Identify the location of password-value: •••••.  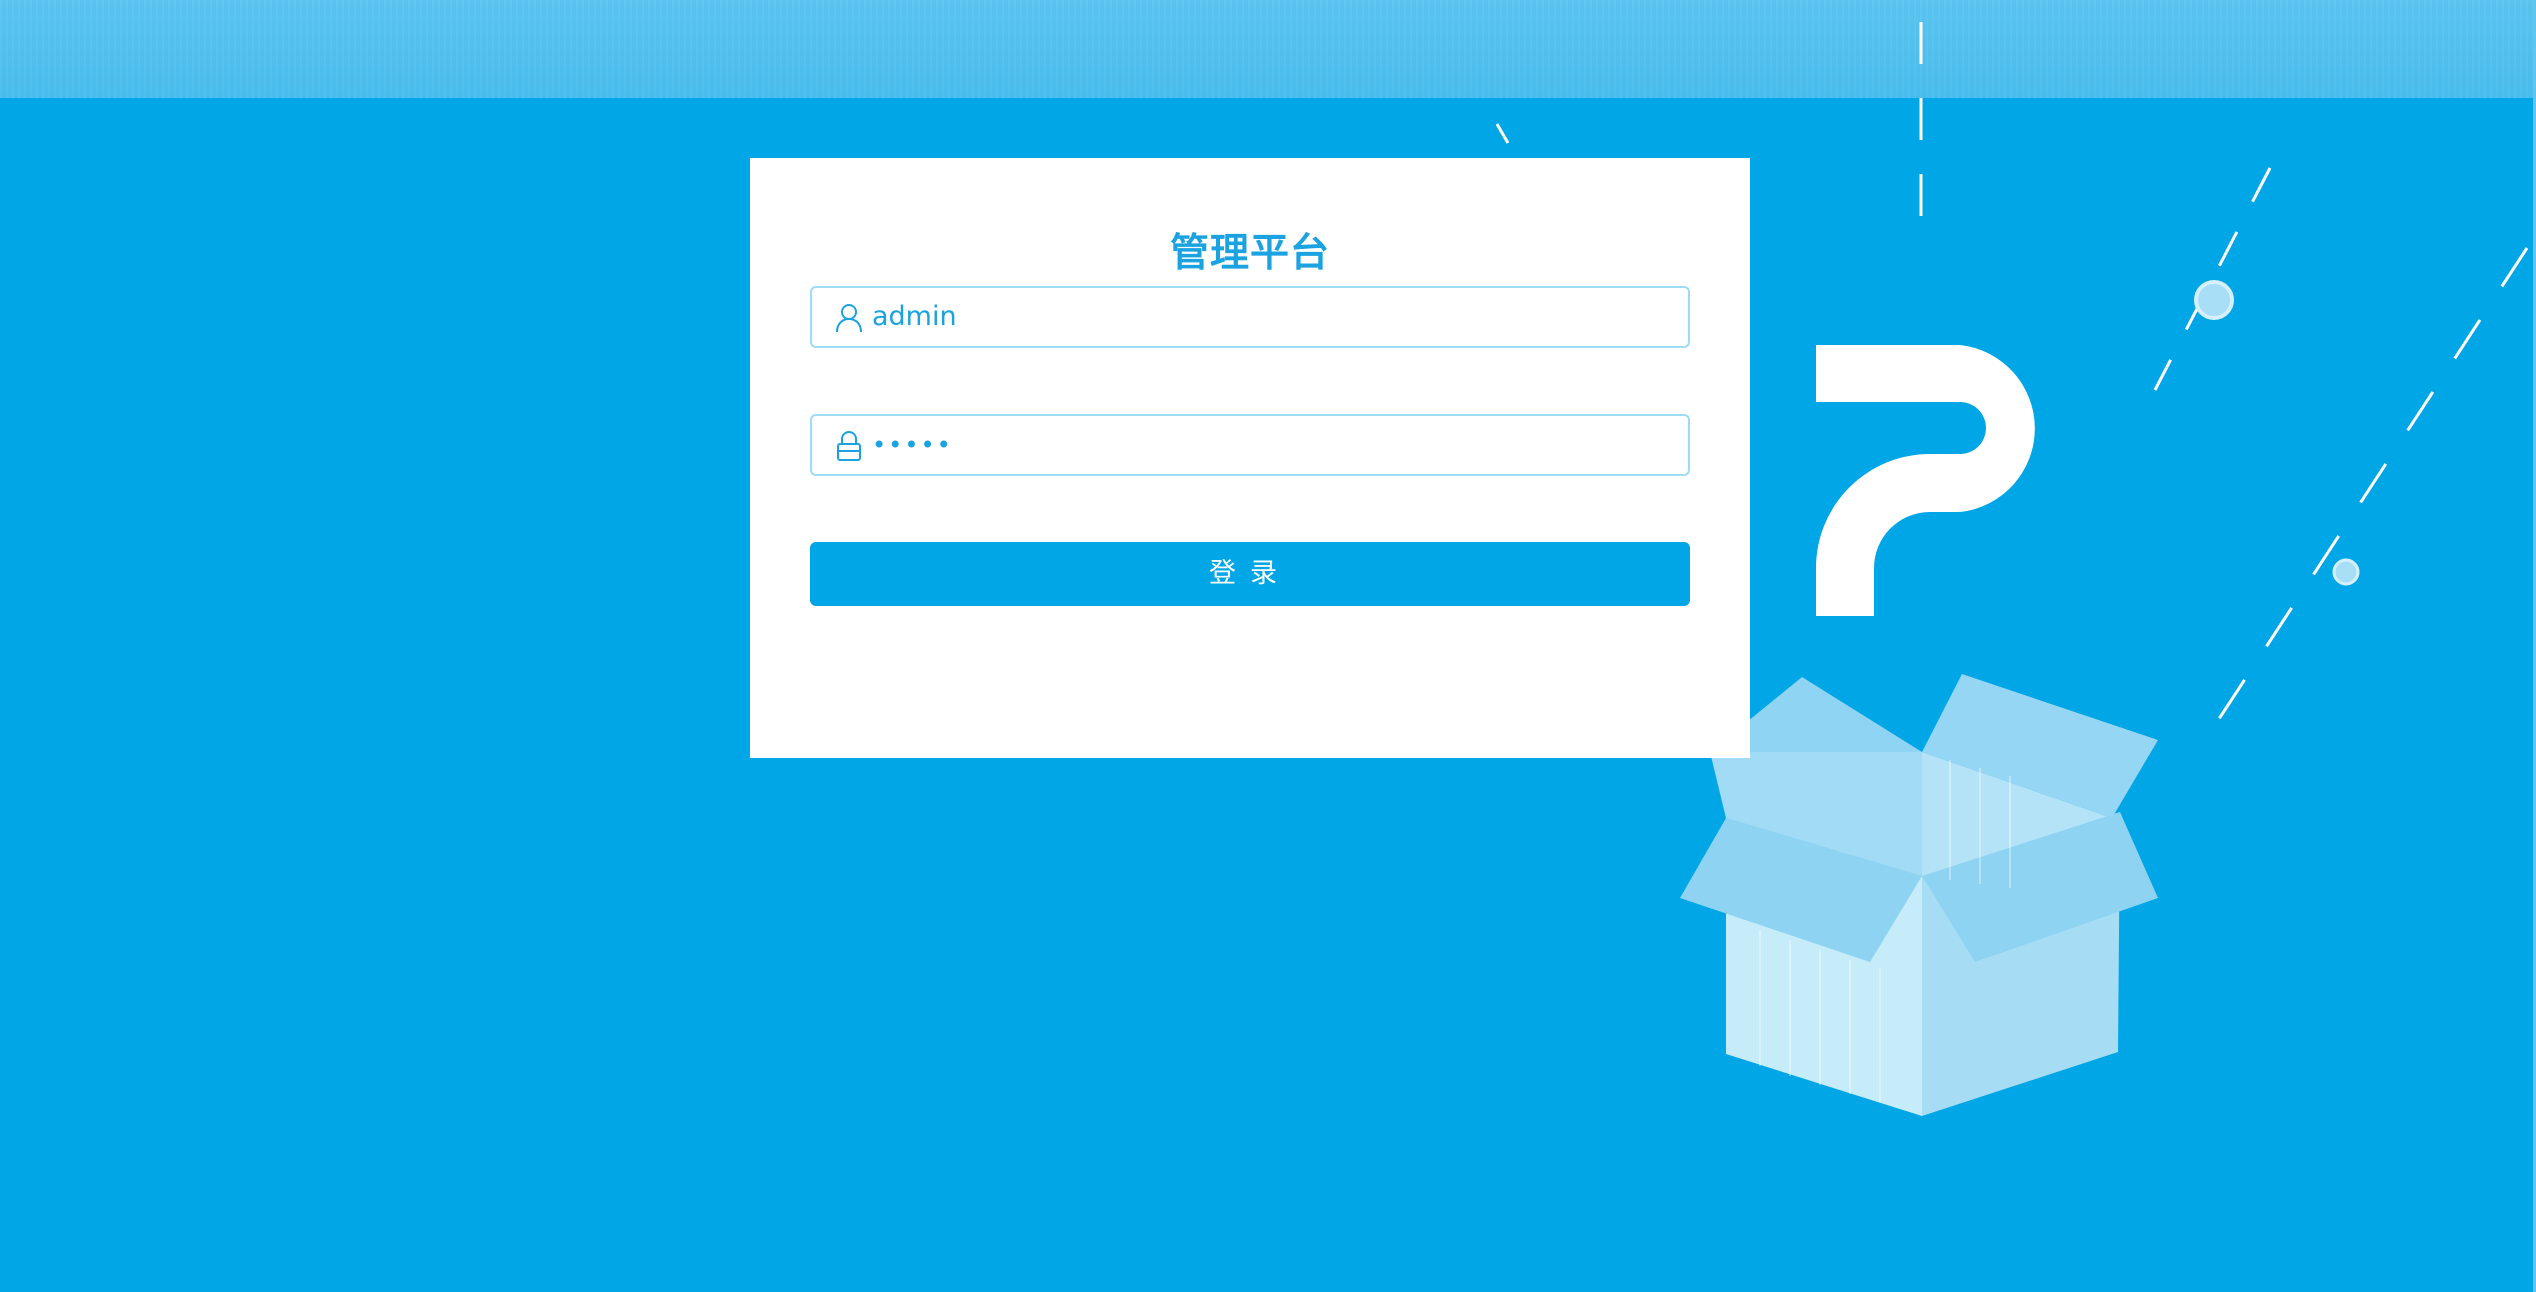
(912, 445).